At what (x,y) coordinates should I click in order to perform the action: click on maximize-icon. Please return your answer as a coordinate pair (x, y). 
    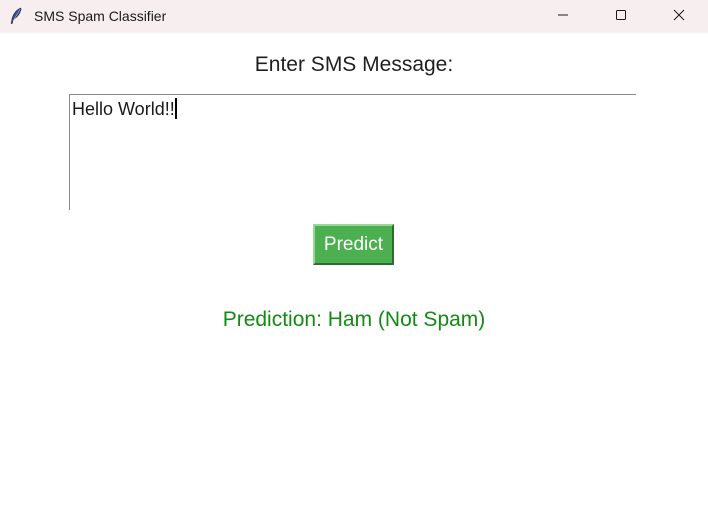
    Looking at the image, I should click on (621, 17).